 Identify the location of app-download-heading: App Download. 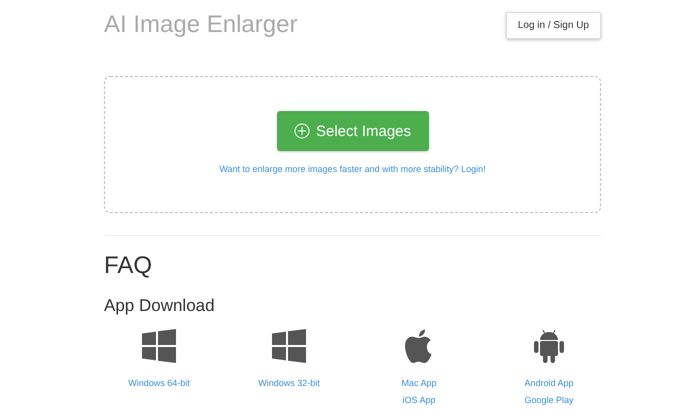
(160, 306).